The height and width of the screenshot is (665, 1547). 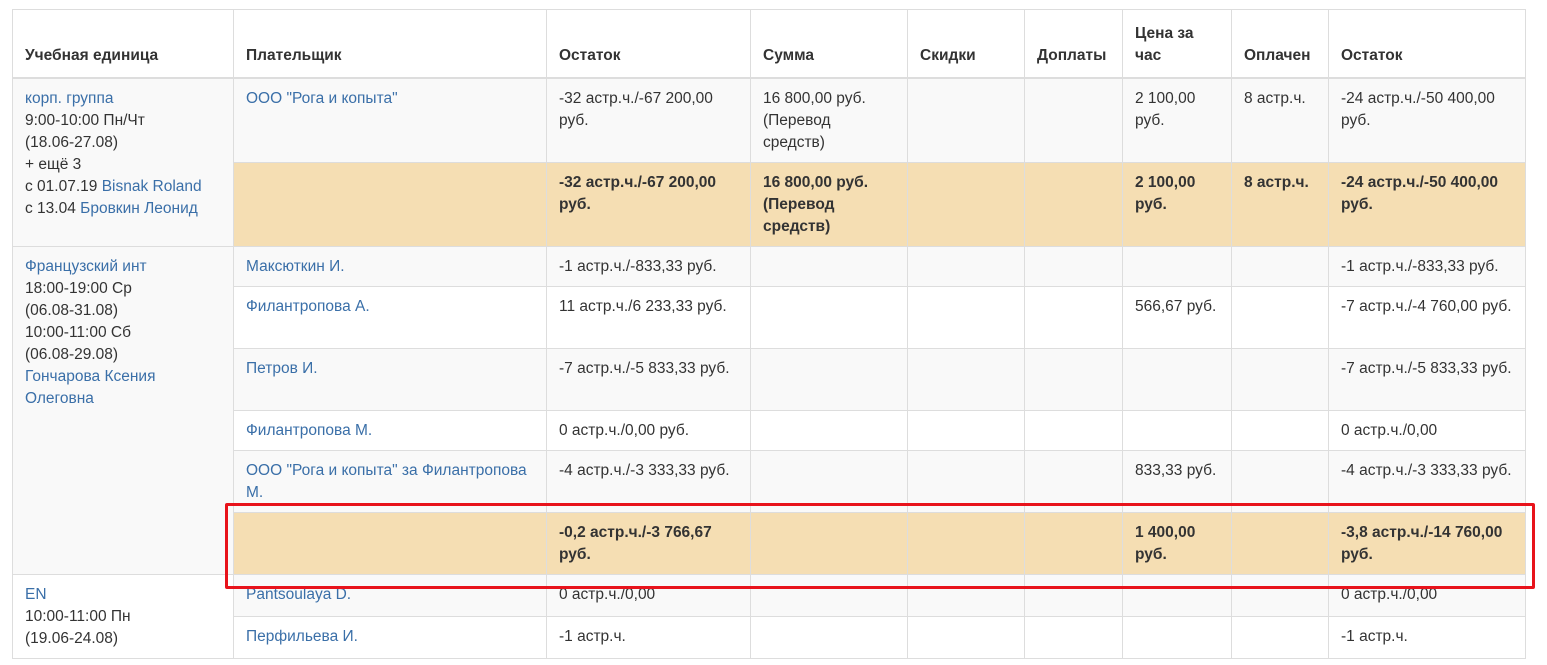 I want to click on unit-link: корп. группа, so click(x=69, y=98).